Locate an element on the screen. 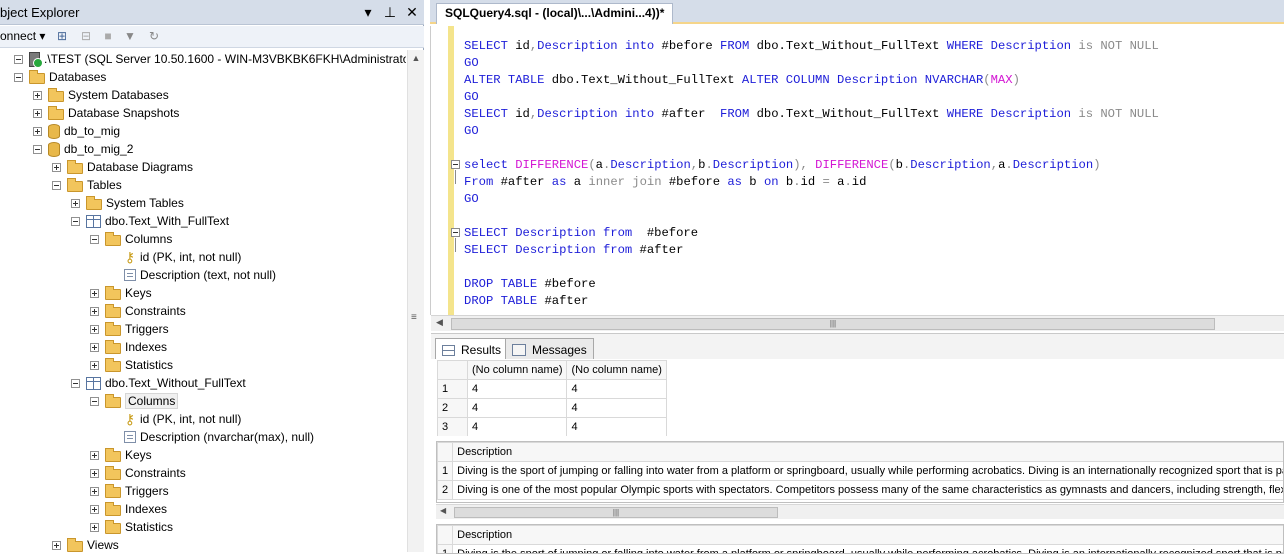 This screenshot has width=1284, height=554. tree-node: db_to_mig_2 is located at coordinates (83, 149).